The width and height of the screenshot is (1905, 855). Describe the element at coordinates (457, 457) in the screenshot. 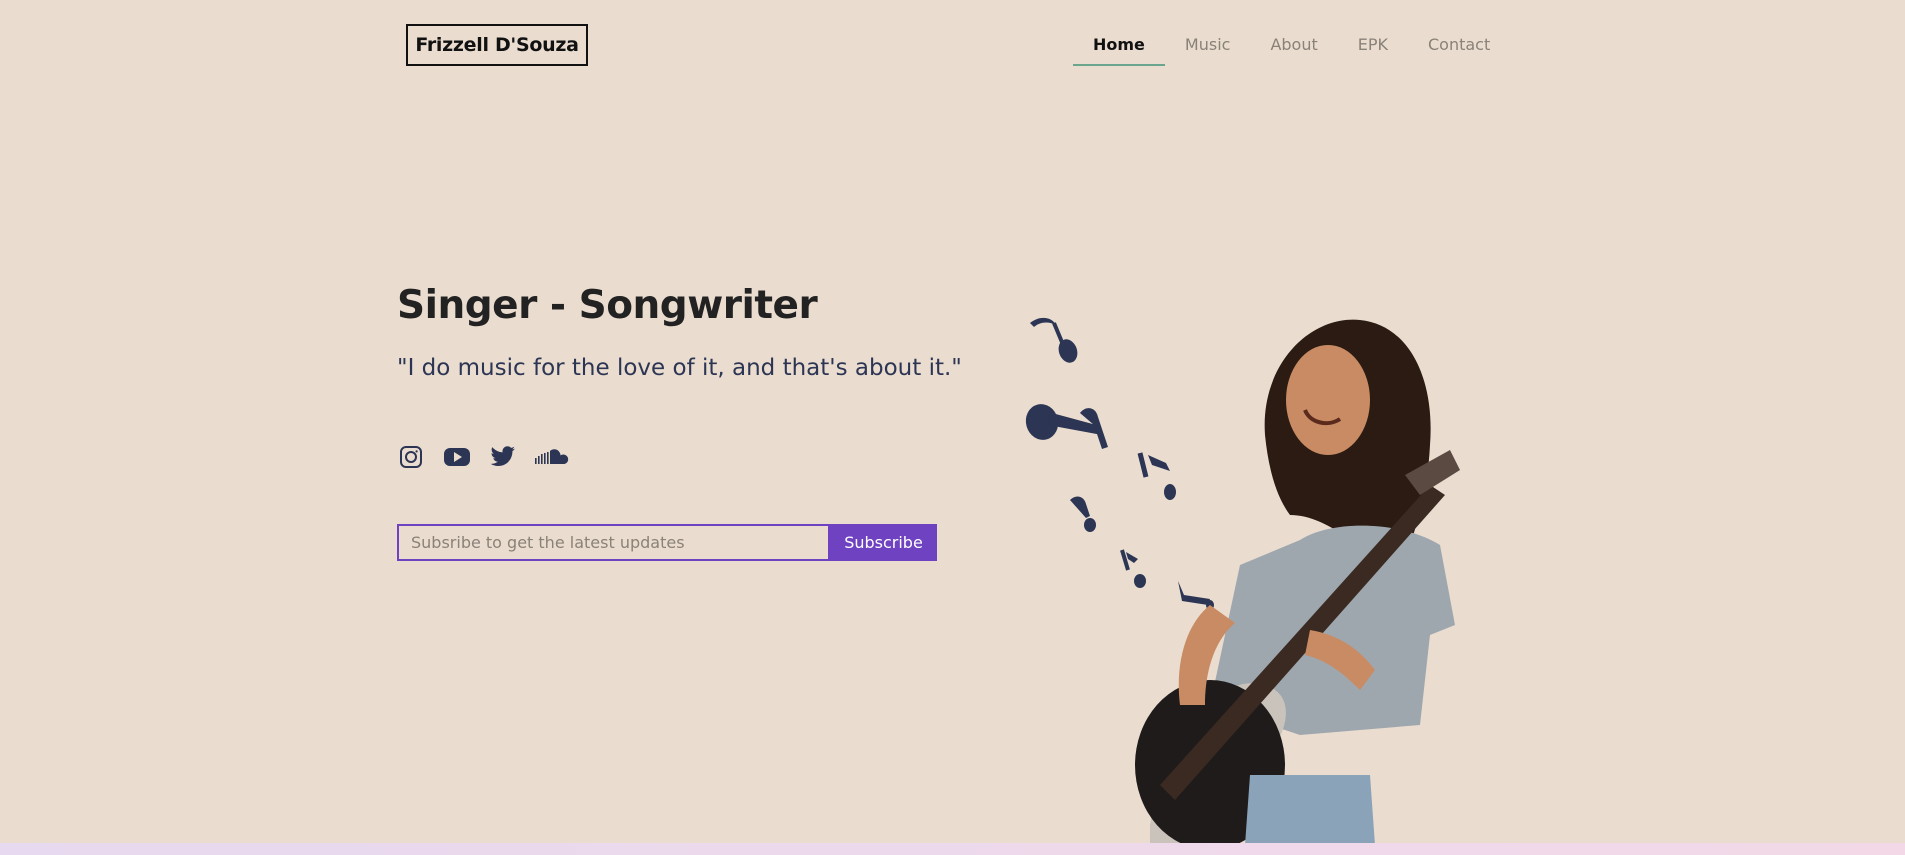

I see `youtube-icon` at that location.